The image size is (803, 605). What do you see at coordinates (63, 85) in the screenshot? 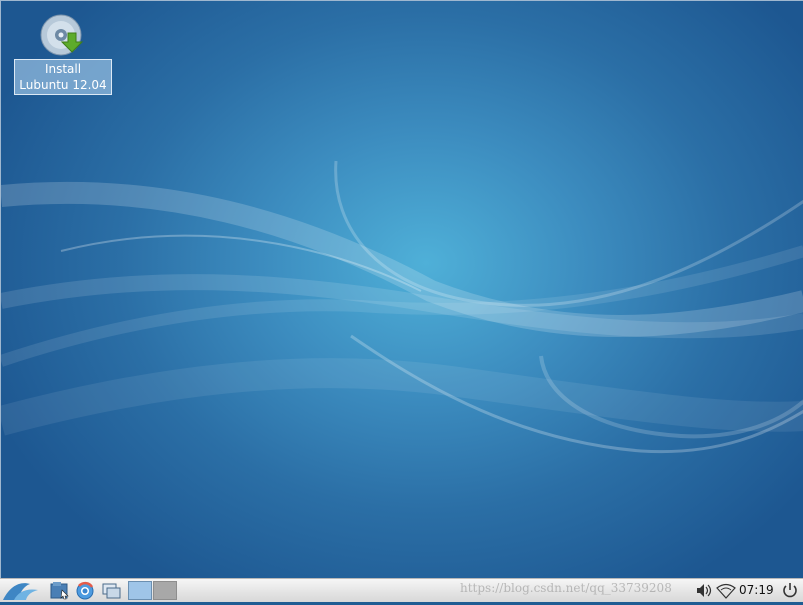
I see `desktop-icon-label-line2: Lubuntu 12.04` at bounding box center [63, 85].